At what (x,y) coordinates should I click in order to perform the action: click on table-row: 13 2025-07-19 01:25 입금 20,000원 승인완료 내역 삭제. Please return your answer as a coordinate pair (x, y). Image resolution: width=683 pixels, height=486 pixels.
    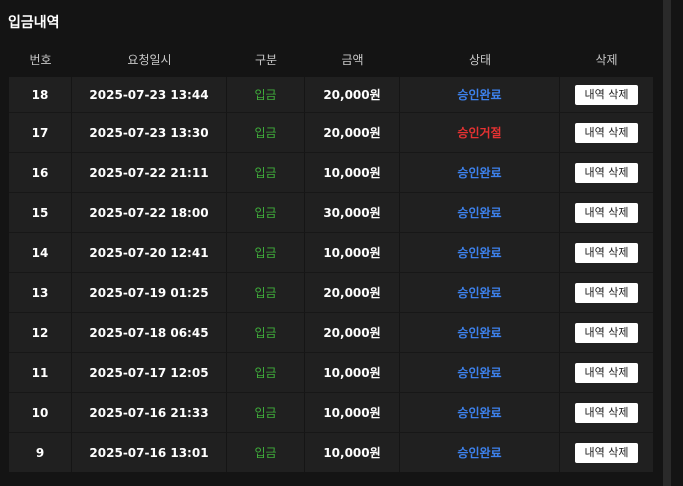
    Looking at the image, I should click on (331, 292).